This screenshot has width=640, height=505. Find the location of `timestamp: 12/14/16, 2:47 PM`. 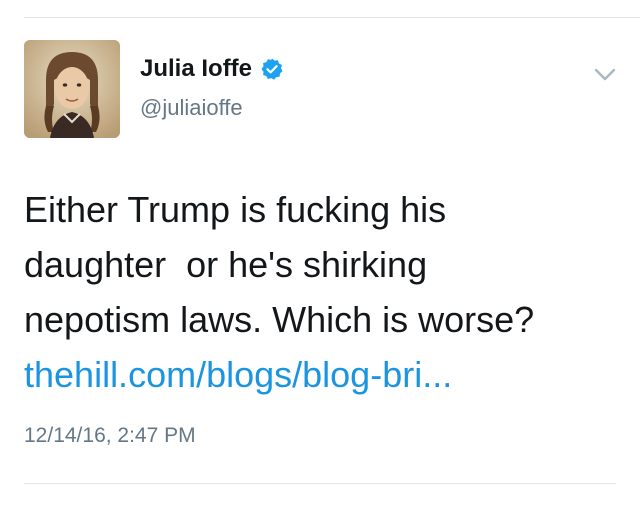

timestamp: 12/14/16, 2:47 PM is located at coordinates (110, 436).